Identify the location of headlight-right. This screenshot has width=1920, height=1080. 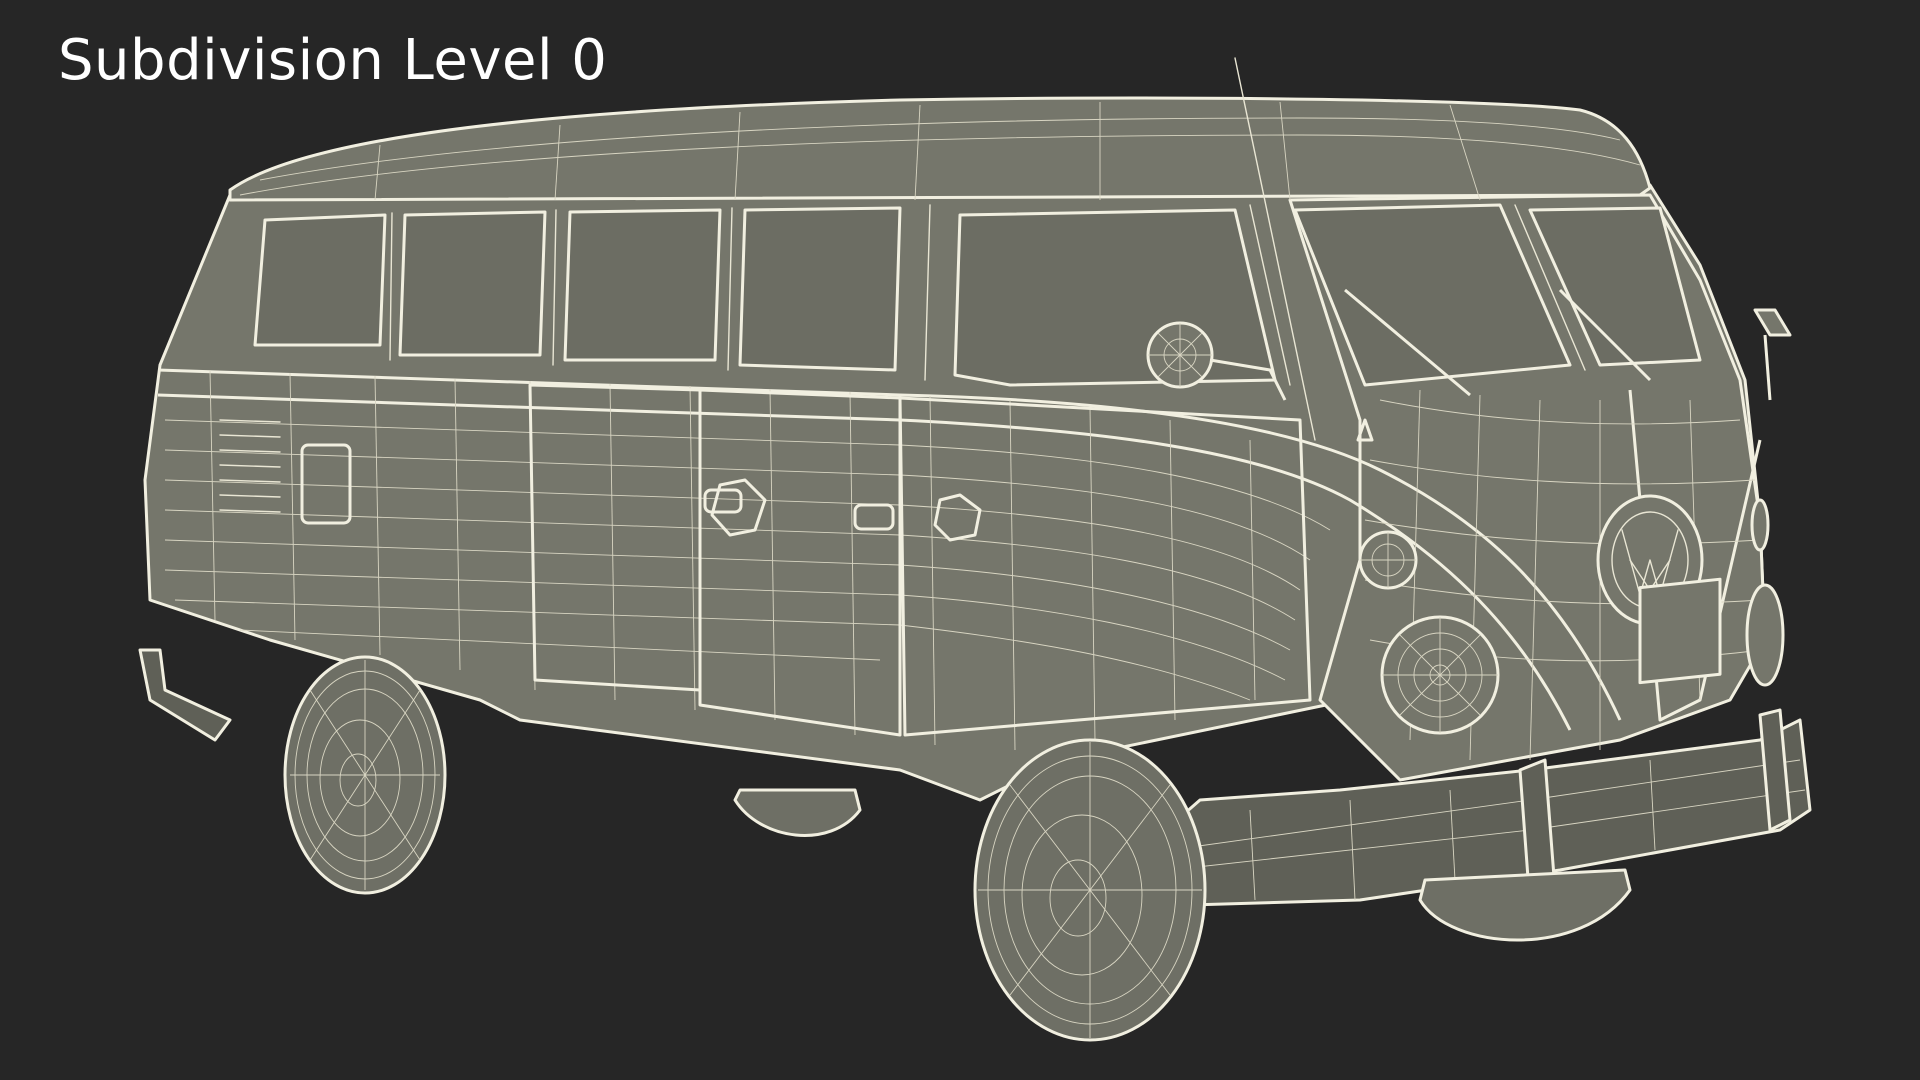
(1765, 635).